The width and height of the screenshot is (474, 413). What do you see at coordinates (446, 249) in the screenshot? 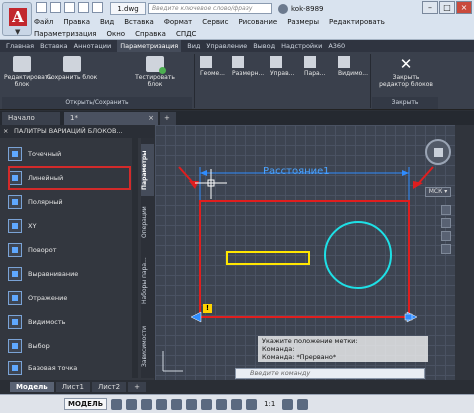
I see `showmotion-icon` at bounding box center [446, 249].